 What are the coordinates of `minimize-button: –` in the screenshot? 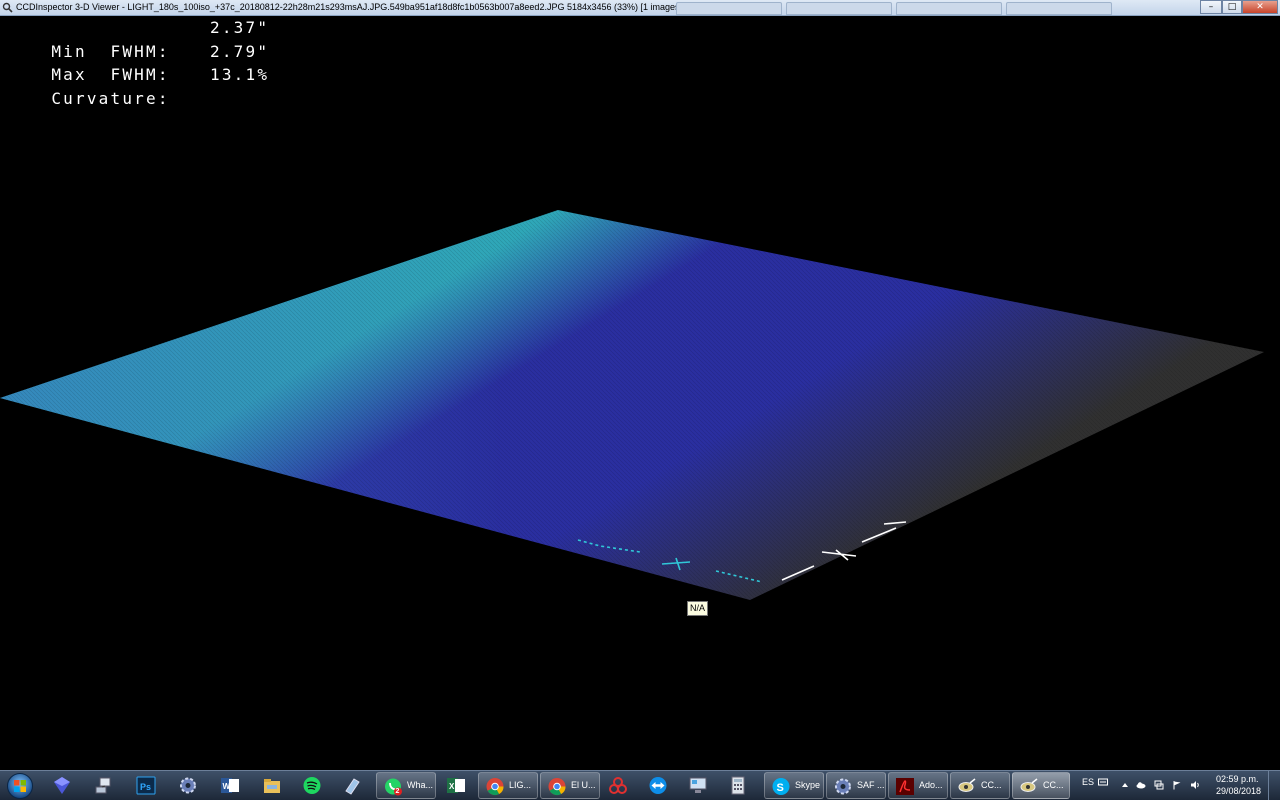 It's located at (1211, 7).